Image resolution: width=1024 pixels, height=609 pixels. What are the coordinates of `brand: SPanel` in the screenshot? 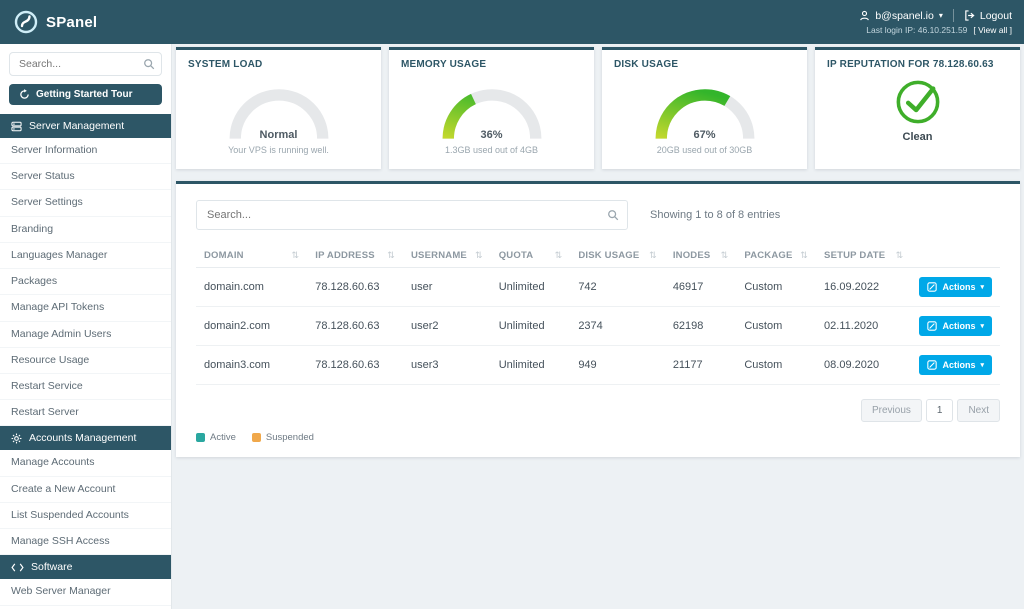 It's located at (55, 22).